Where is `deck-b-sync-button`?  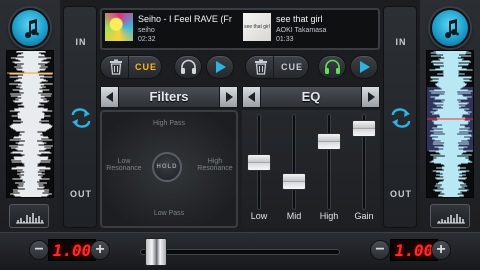 deck-b-sync-button is located at coordinates (401, 118).